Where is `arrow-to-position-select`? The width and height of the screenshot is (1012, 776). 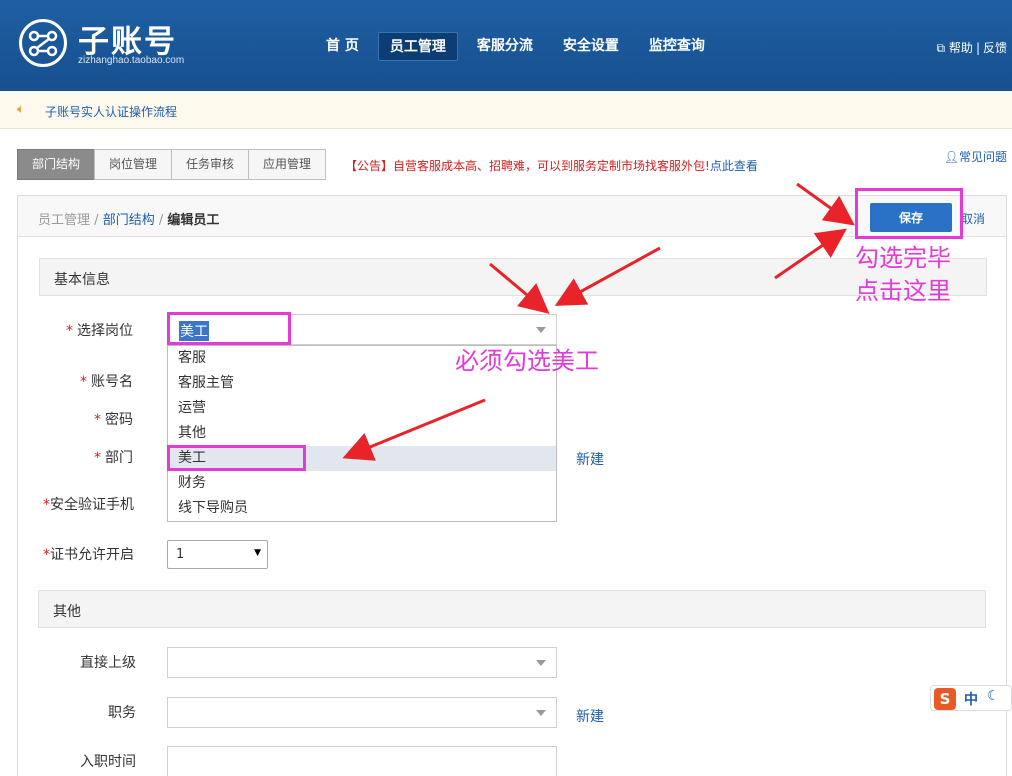
arrow-to-position-select is located at coordinates (519, 288).